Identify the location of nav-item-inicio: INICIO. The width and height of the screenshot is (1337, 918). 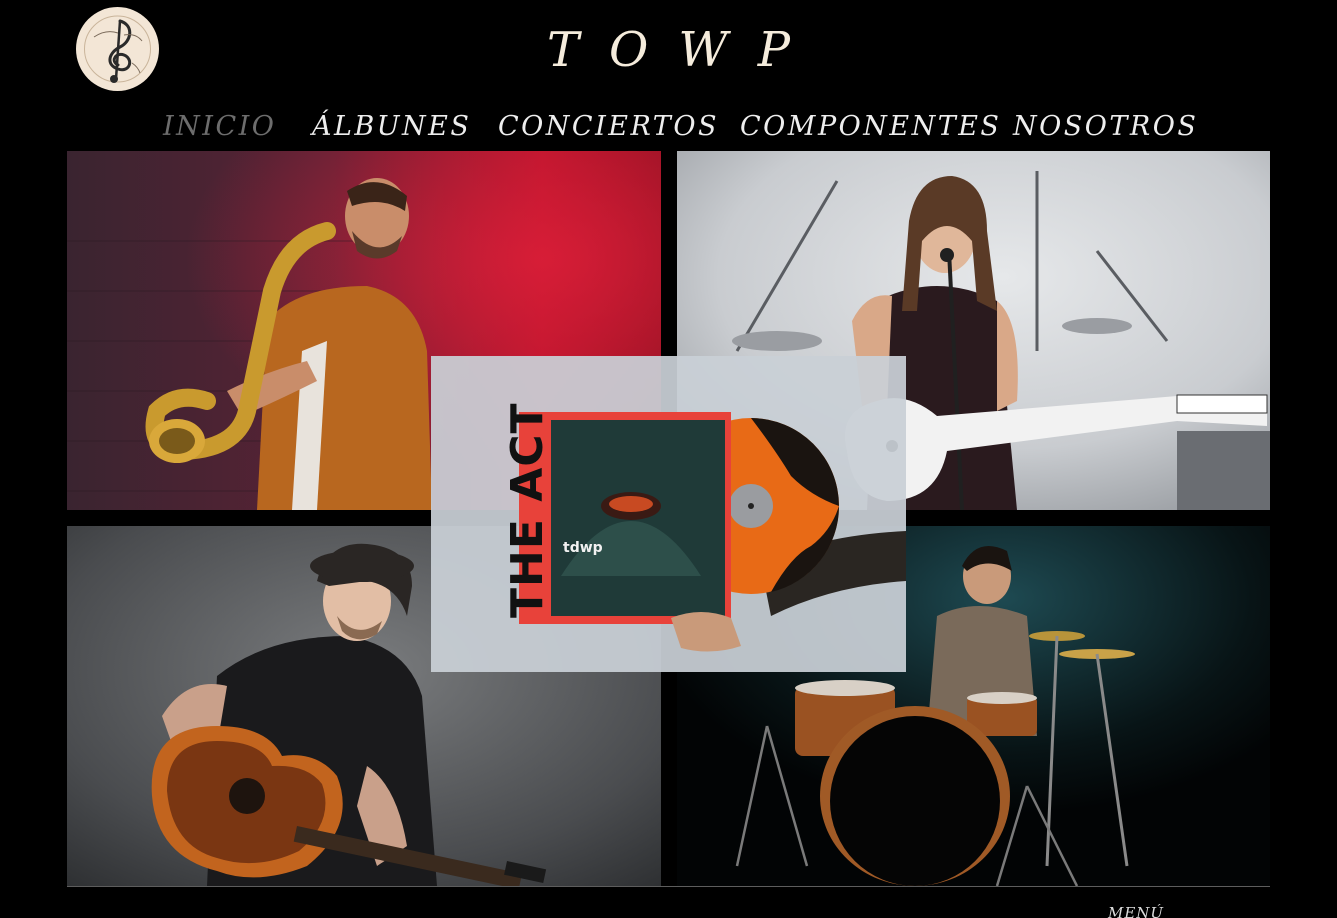
(237, 126).